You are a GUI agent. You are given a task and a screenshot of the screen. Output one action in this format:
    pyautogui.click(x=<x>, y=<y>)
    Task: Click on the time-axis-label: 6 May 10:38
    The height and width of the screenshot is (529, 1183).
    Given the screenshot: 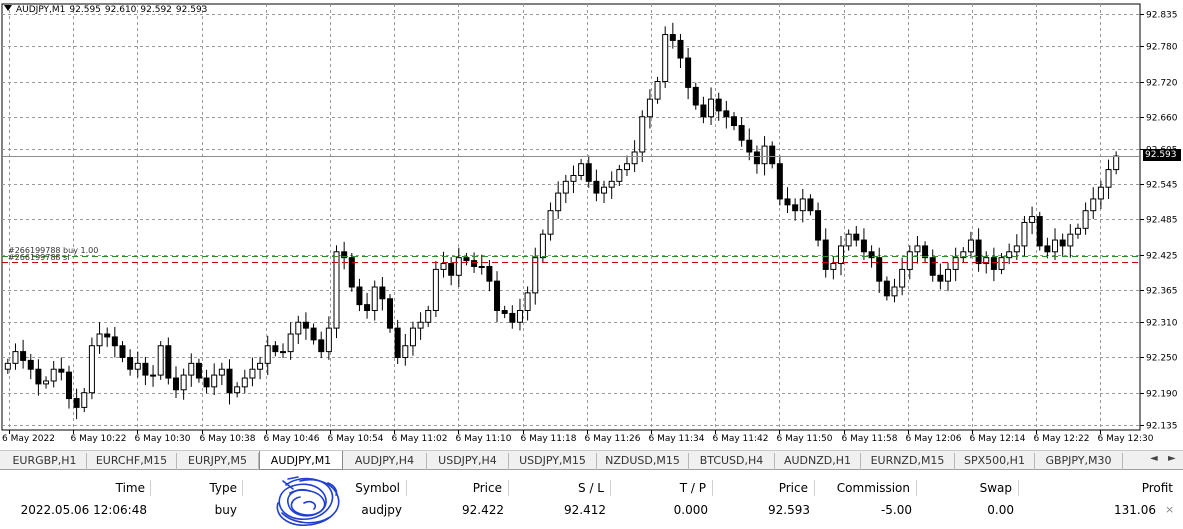 What is the action you would take?
    pyautogui.click(x=228, y=439)
    